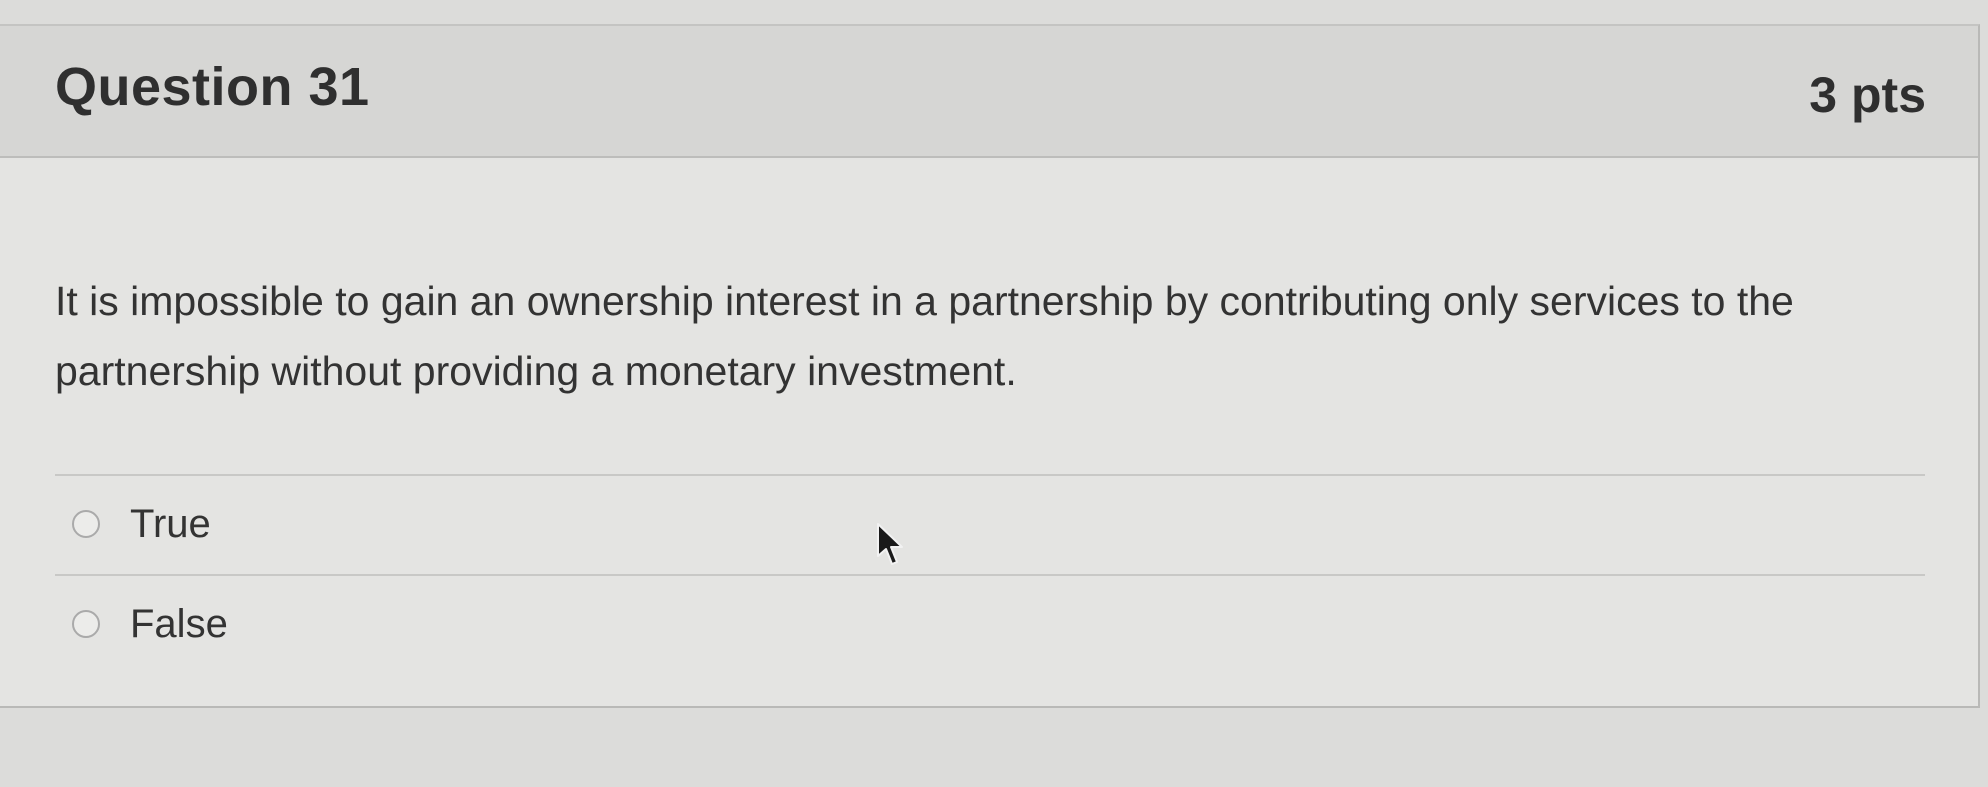  What do you see at coordinates (212, 87) in the screenshot?
I see `question-title: Question 31` at bounding box center [212, 87].